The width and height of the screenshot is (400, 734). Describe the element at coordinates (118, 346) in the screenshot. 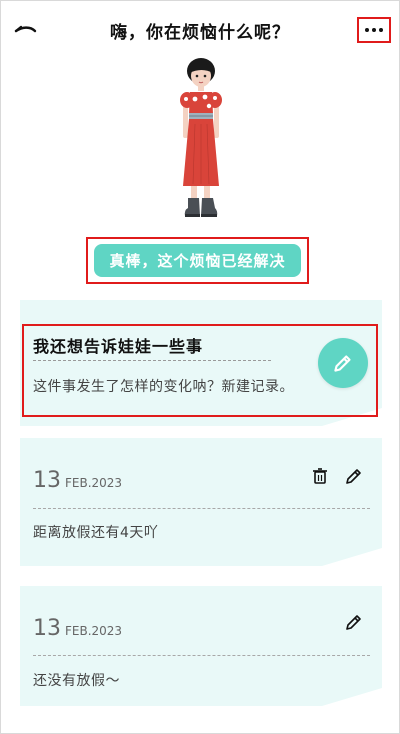

I see `new-record-heading: 我还想告诉娃娃一些事` at that location.